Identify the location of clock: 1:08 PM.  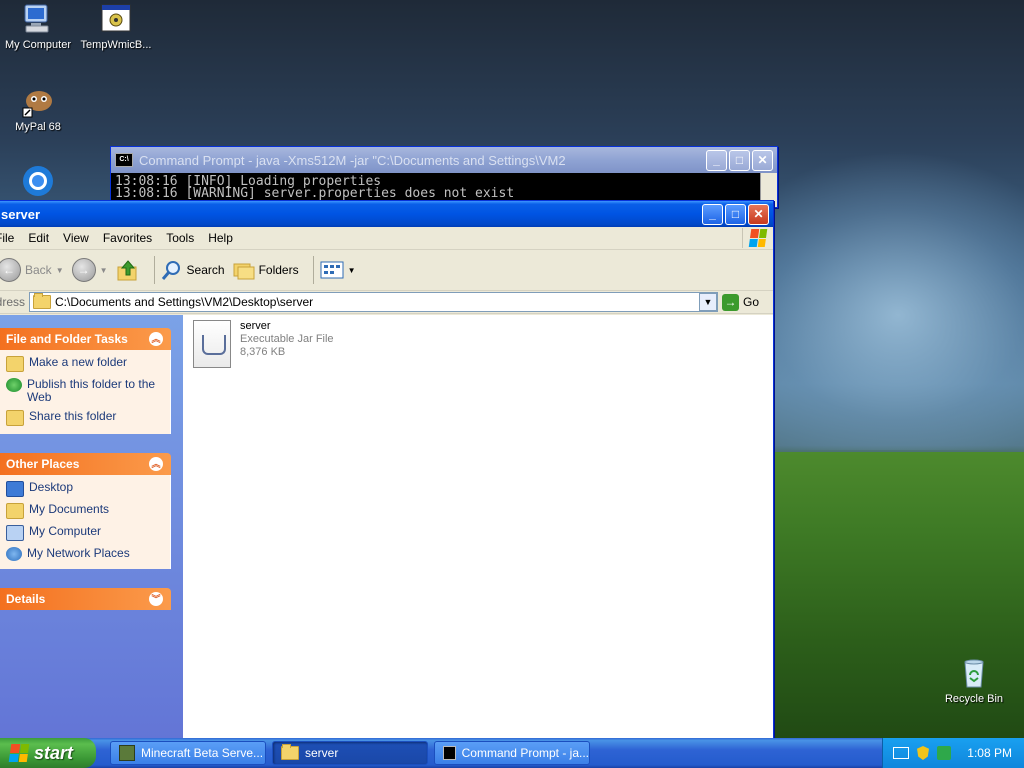
(995, 753).